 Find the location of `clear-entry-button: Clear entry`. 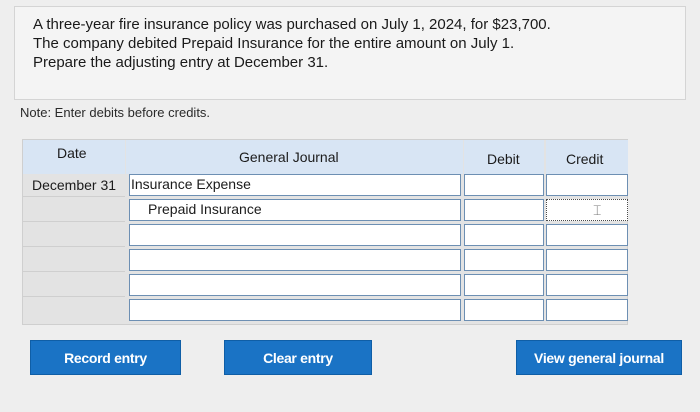

clear-entry-button: Clear entry is located at coordinates (298, 357).